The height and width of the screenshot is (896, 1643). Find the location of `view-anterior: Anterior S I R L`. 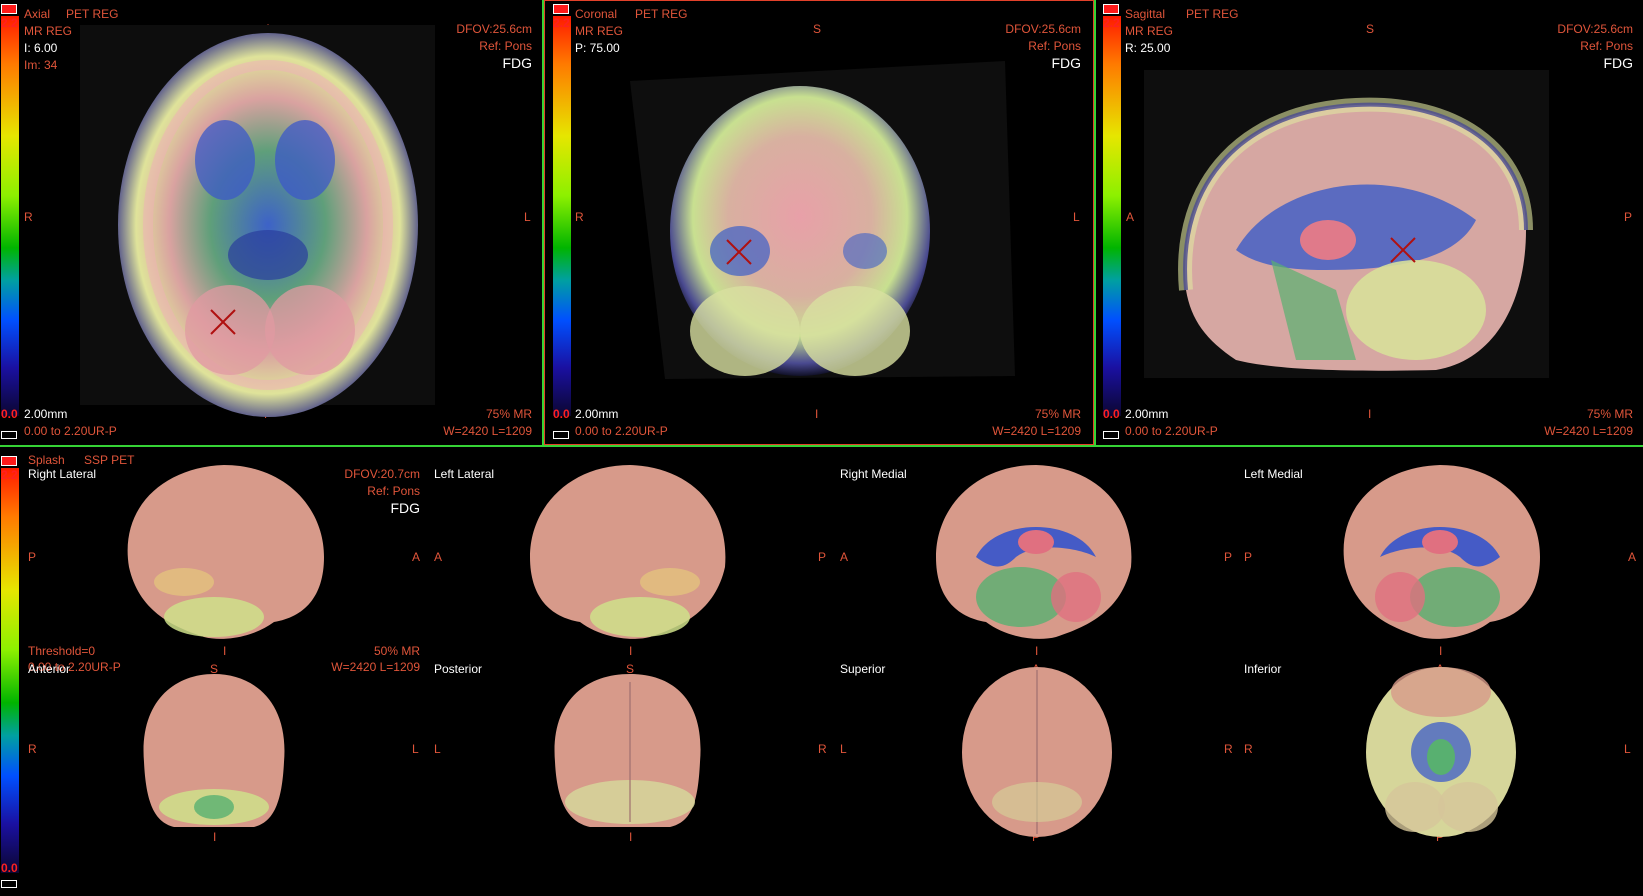

view-anterior: Anterior S I R L is located at coordinates (224, 777).